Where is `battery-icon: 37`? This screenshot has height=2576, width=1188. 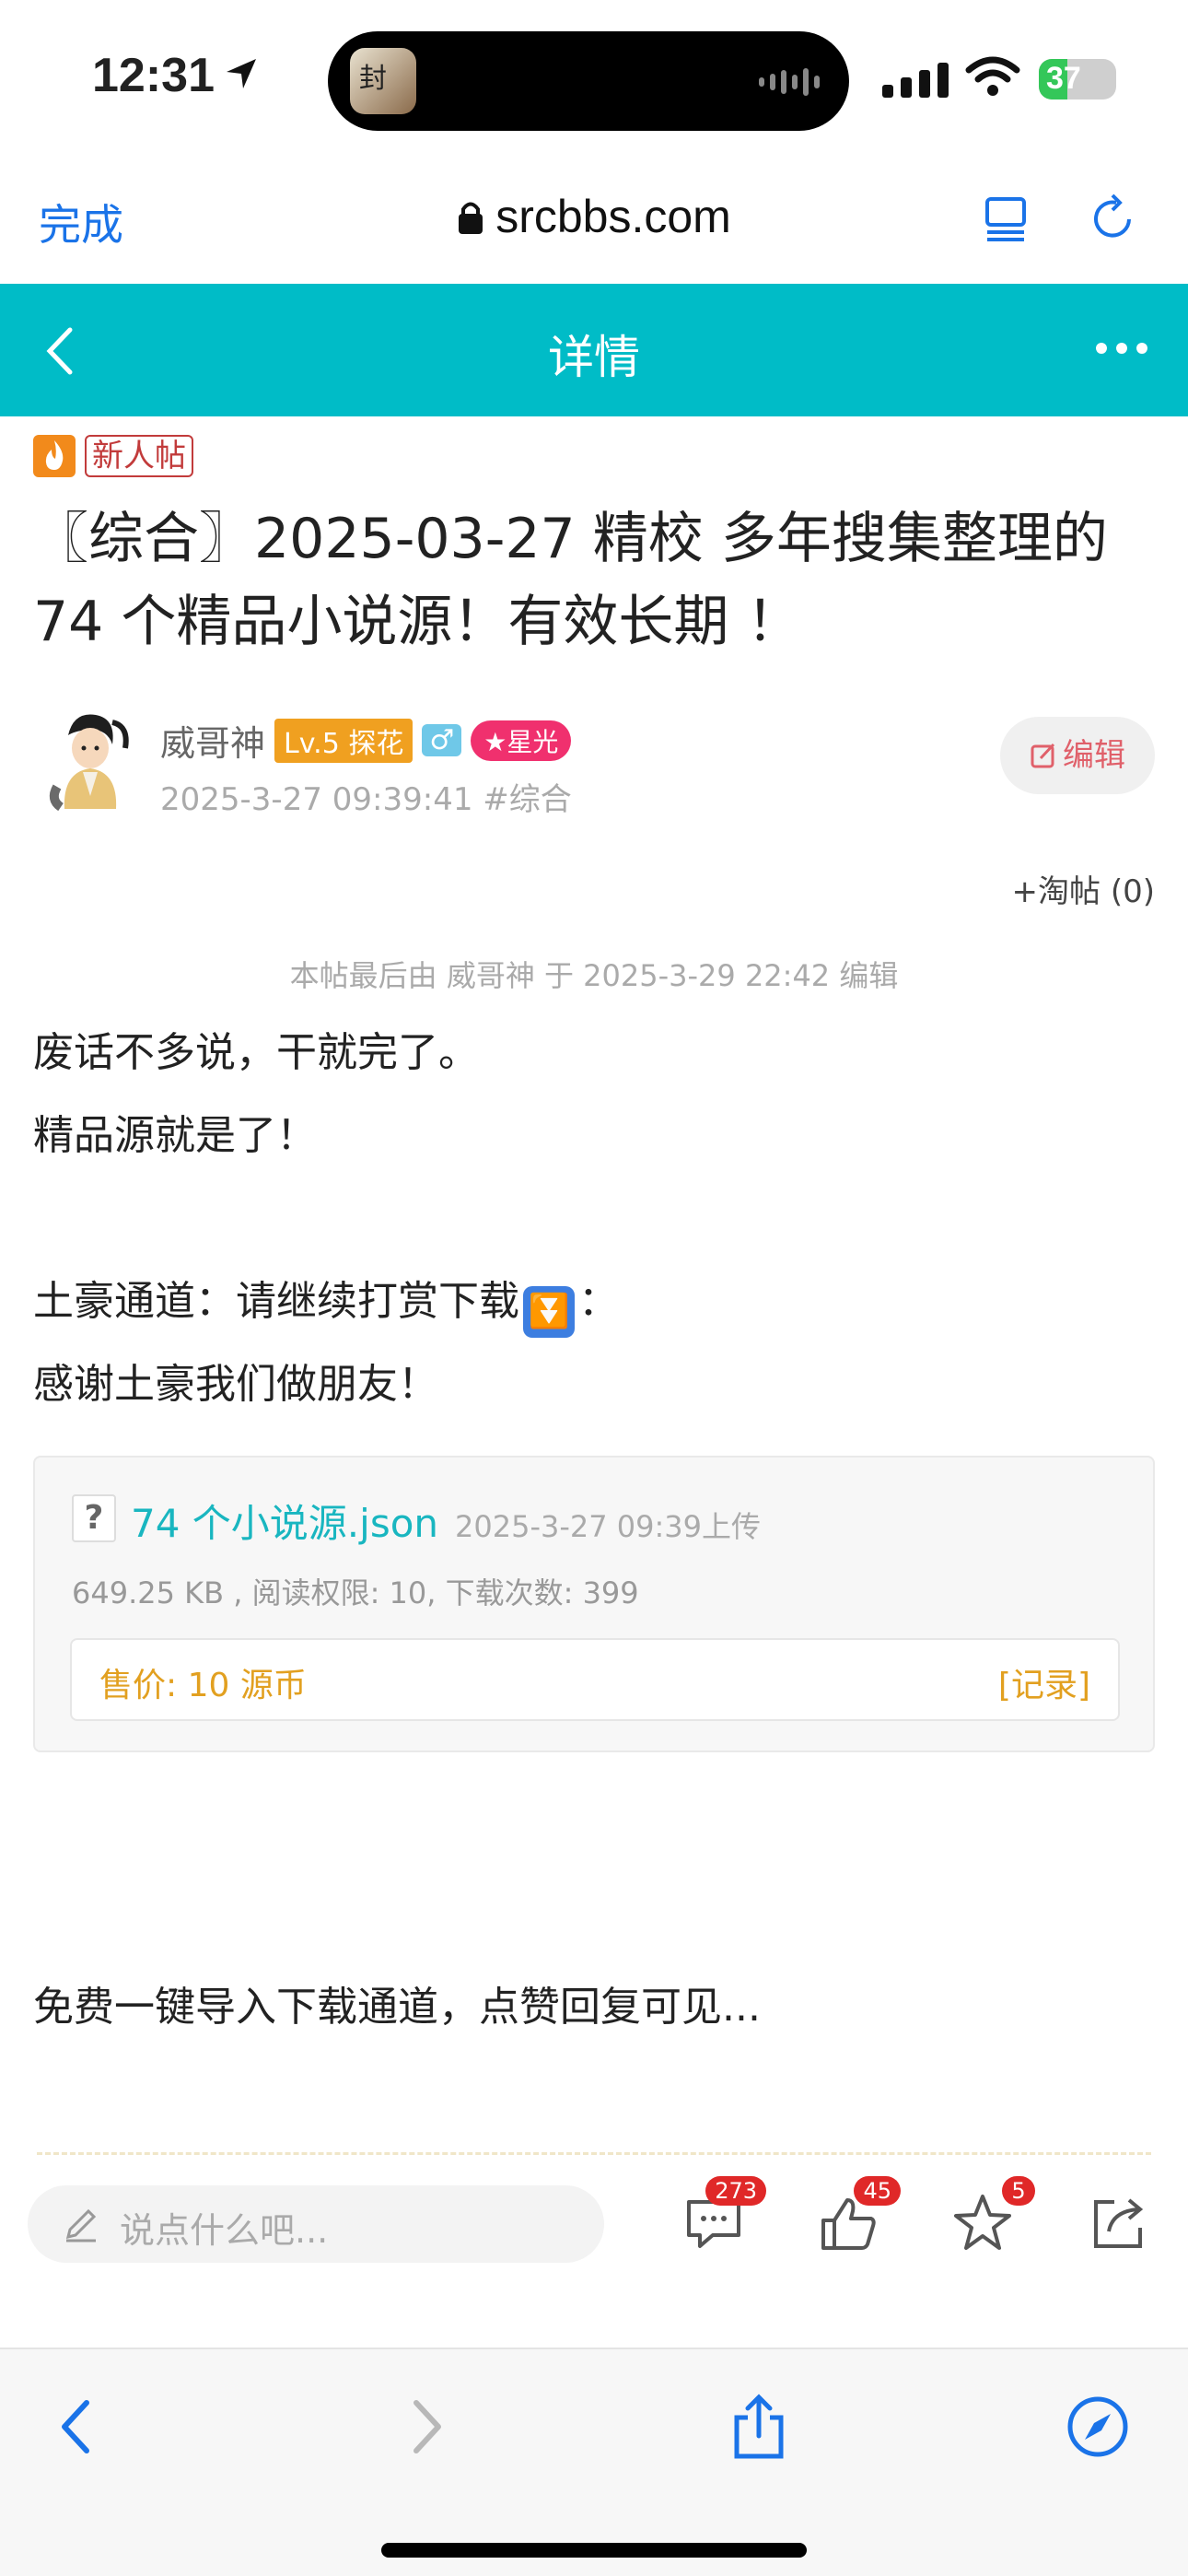
battery-icon: 37 is located at coordinates (1077, 79).